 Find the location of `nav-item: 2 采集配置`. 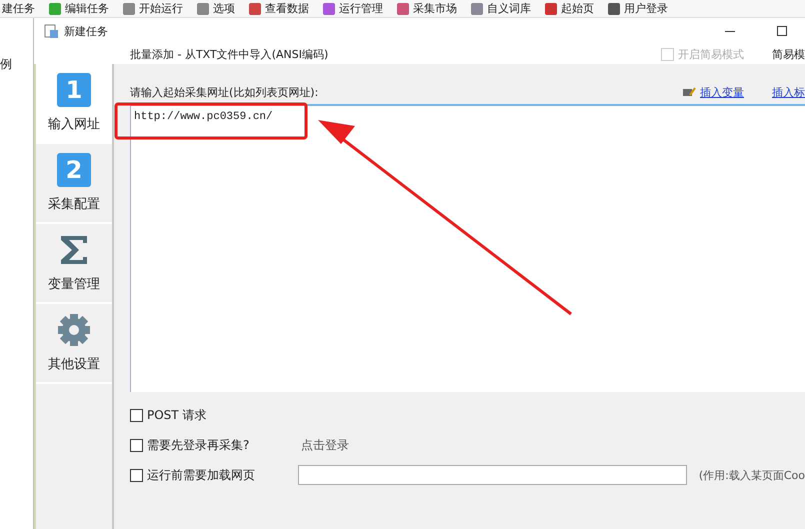

nav-item: 2 采集配置 is located at coordinates (74, 184).